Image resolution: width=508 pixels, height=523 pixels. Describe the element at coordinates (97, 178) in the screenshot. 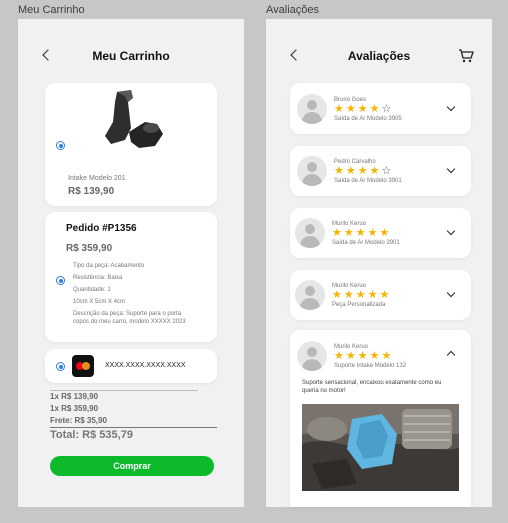

I see `product-name: Intake Modelo 201` at that location.